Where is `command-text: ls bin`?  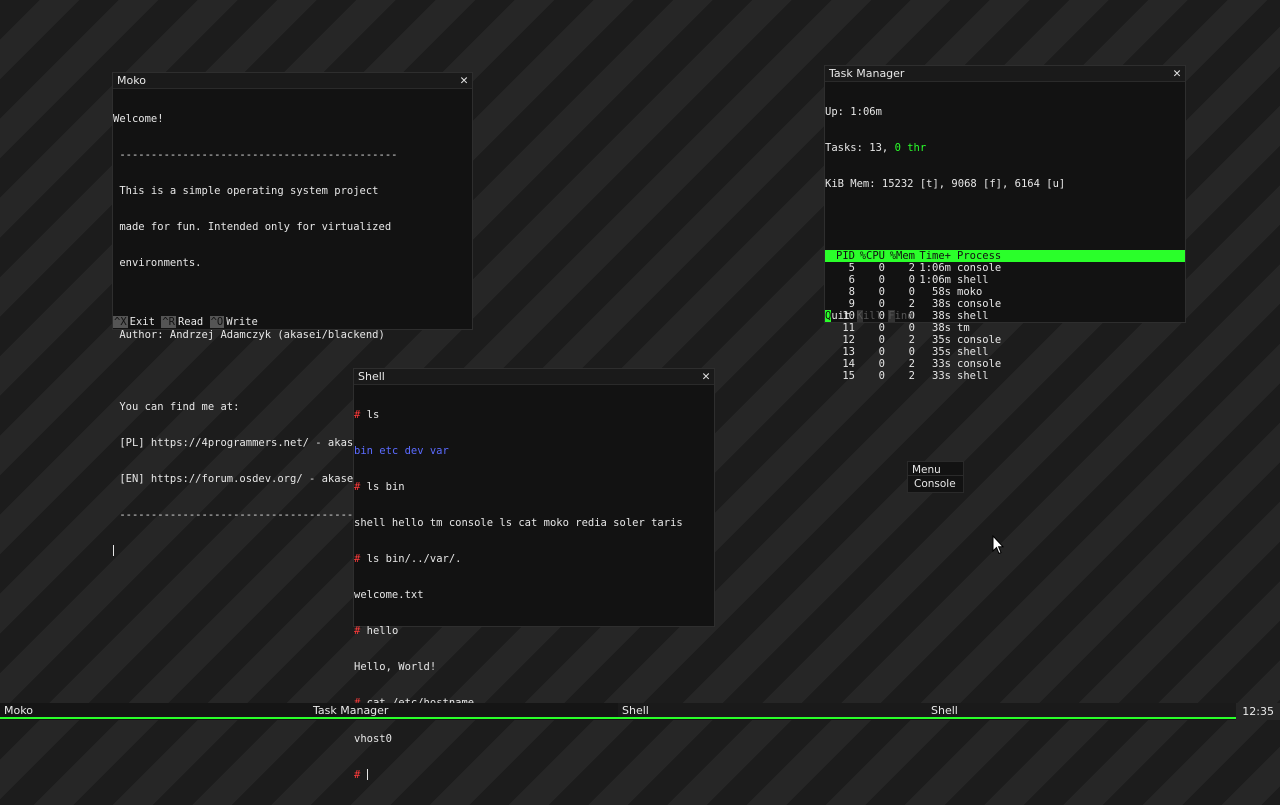 command-text: ls bin is located at coordinates (385, 487).